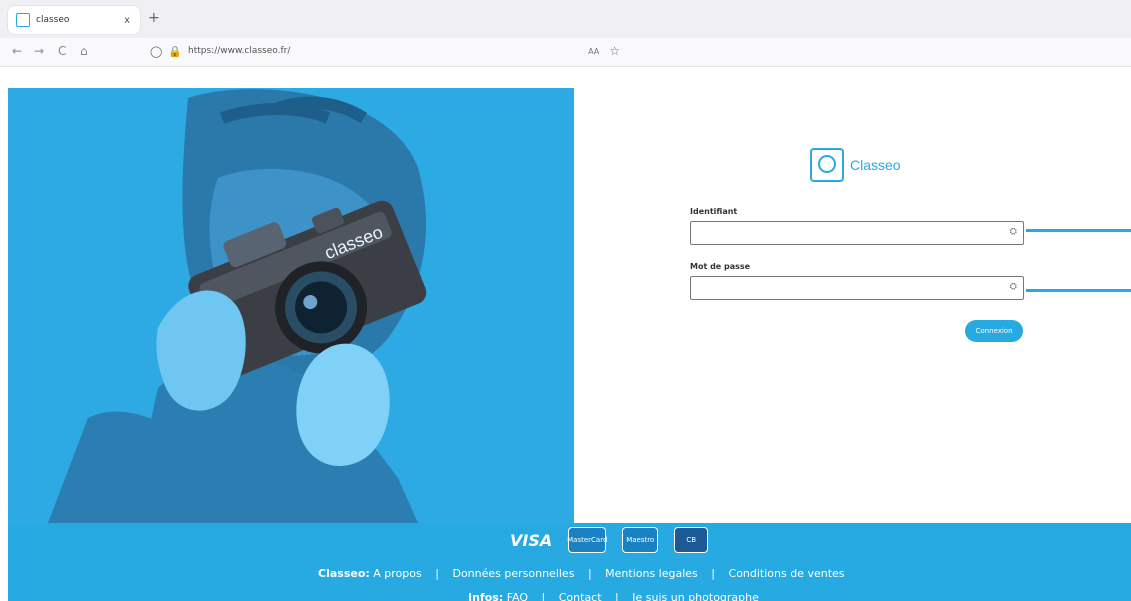 The height and width of the screenshot is (601, 1131). What do you see at coordinates (84, 51) in the screenshot?
I see `home-icon: ⌂` at bounding box center [84, 51].